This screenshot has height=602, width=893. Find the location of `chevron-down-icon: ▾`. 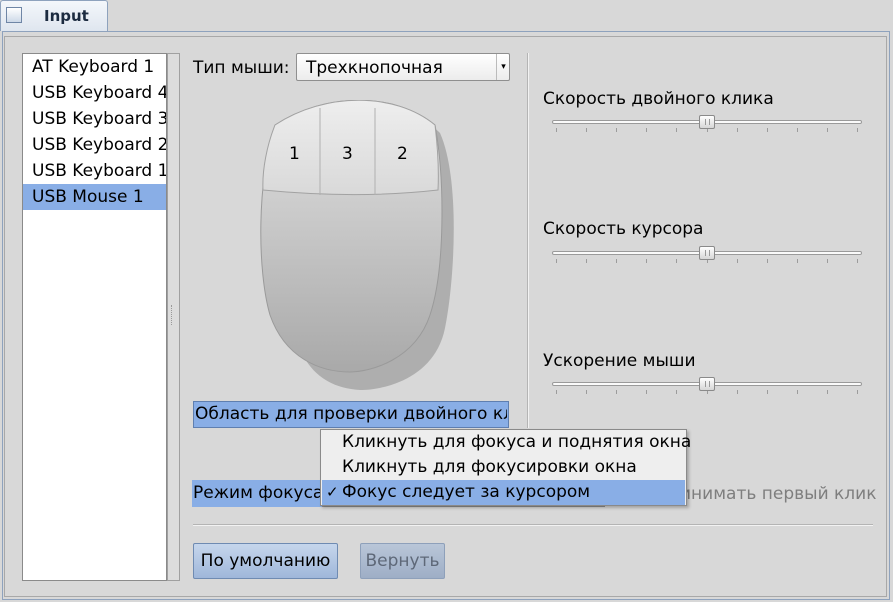

chevron-down-icon: ▾ is located at coordinates (503, 67).